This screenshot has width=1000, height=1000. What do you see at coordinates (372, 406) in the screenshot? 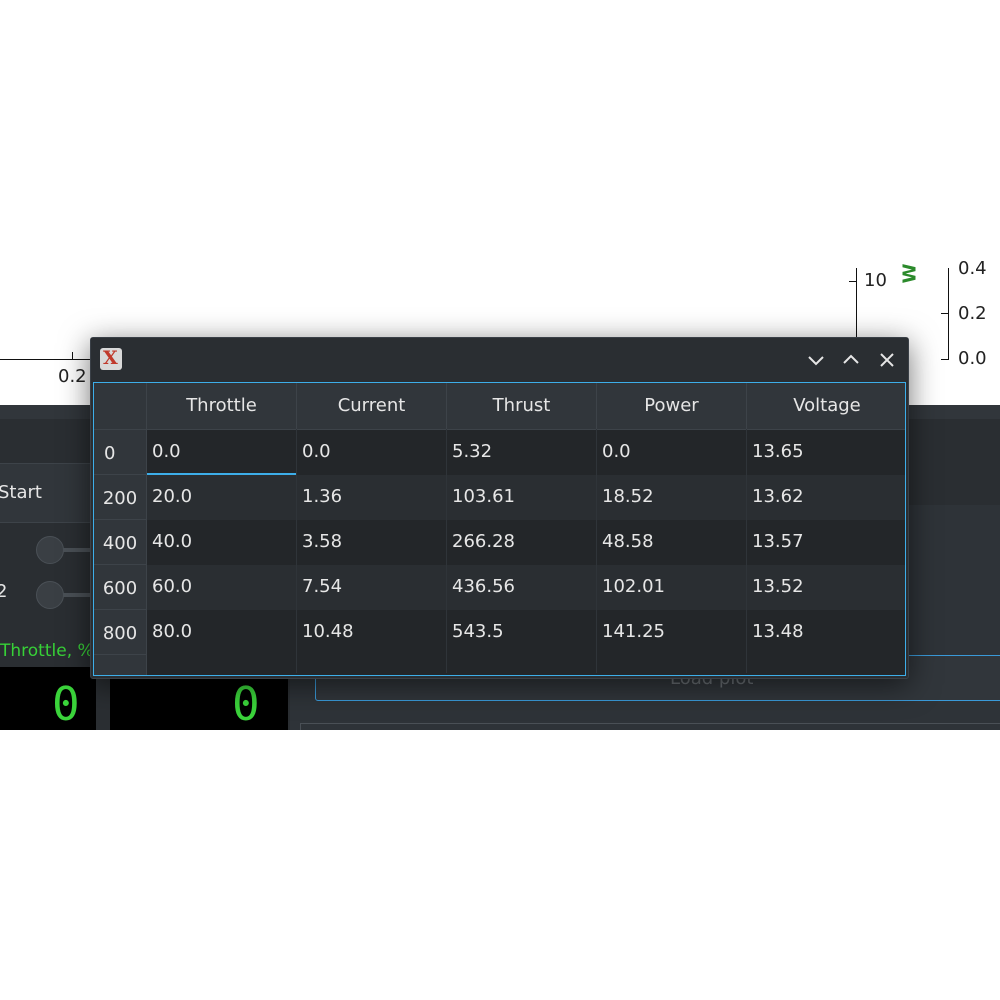
I see `column-header-current: Current` at bounding box center [372, 406].